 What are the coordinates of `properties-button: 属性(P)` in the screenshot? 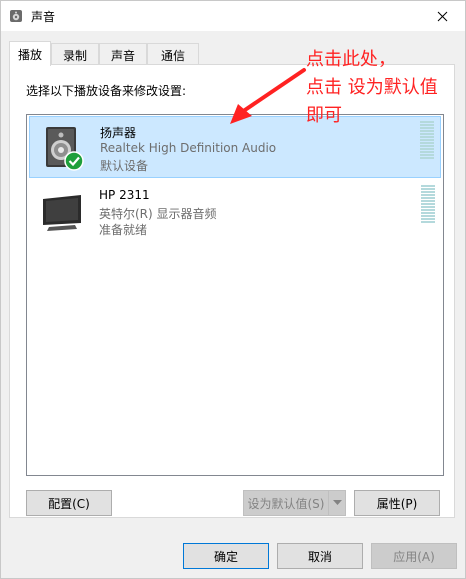 It's located at (397, 503).